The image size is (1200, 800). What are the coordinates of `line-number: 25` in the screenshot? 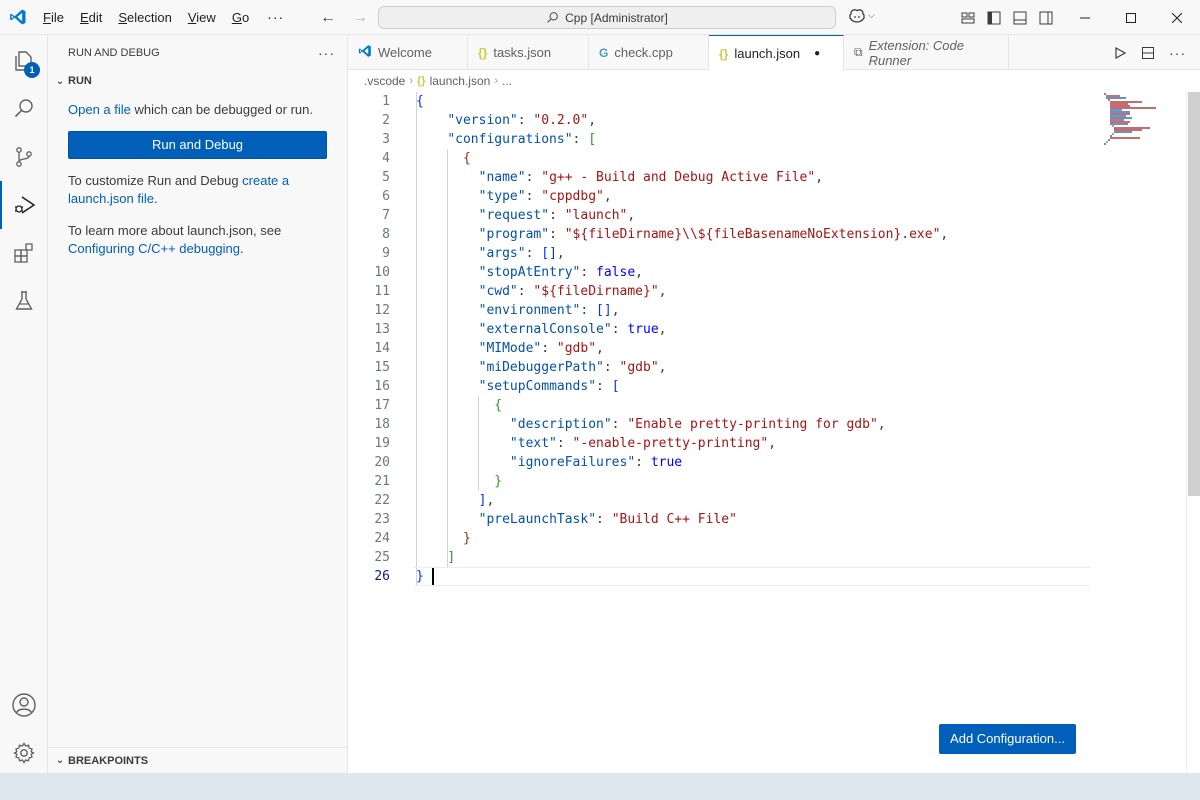 It's located at (382, 557).